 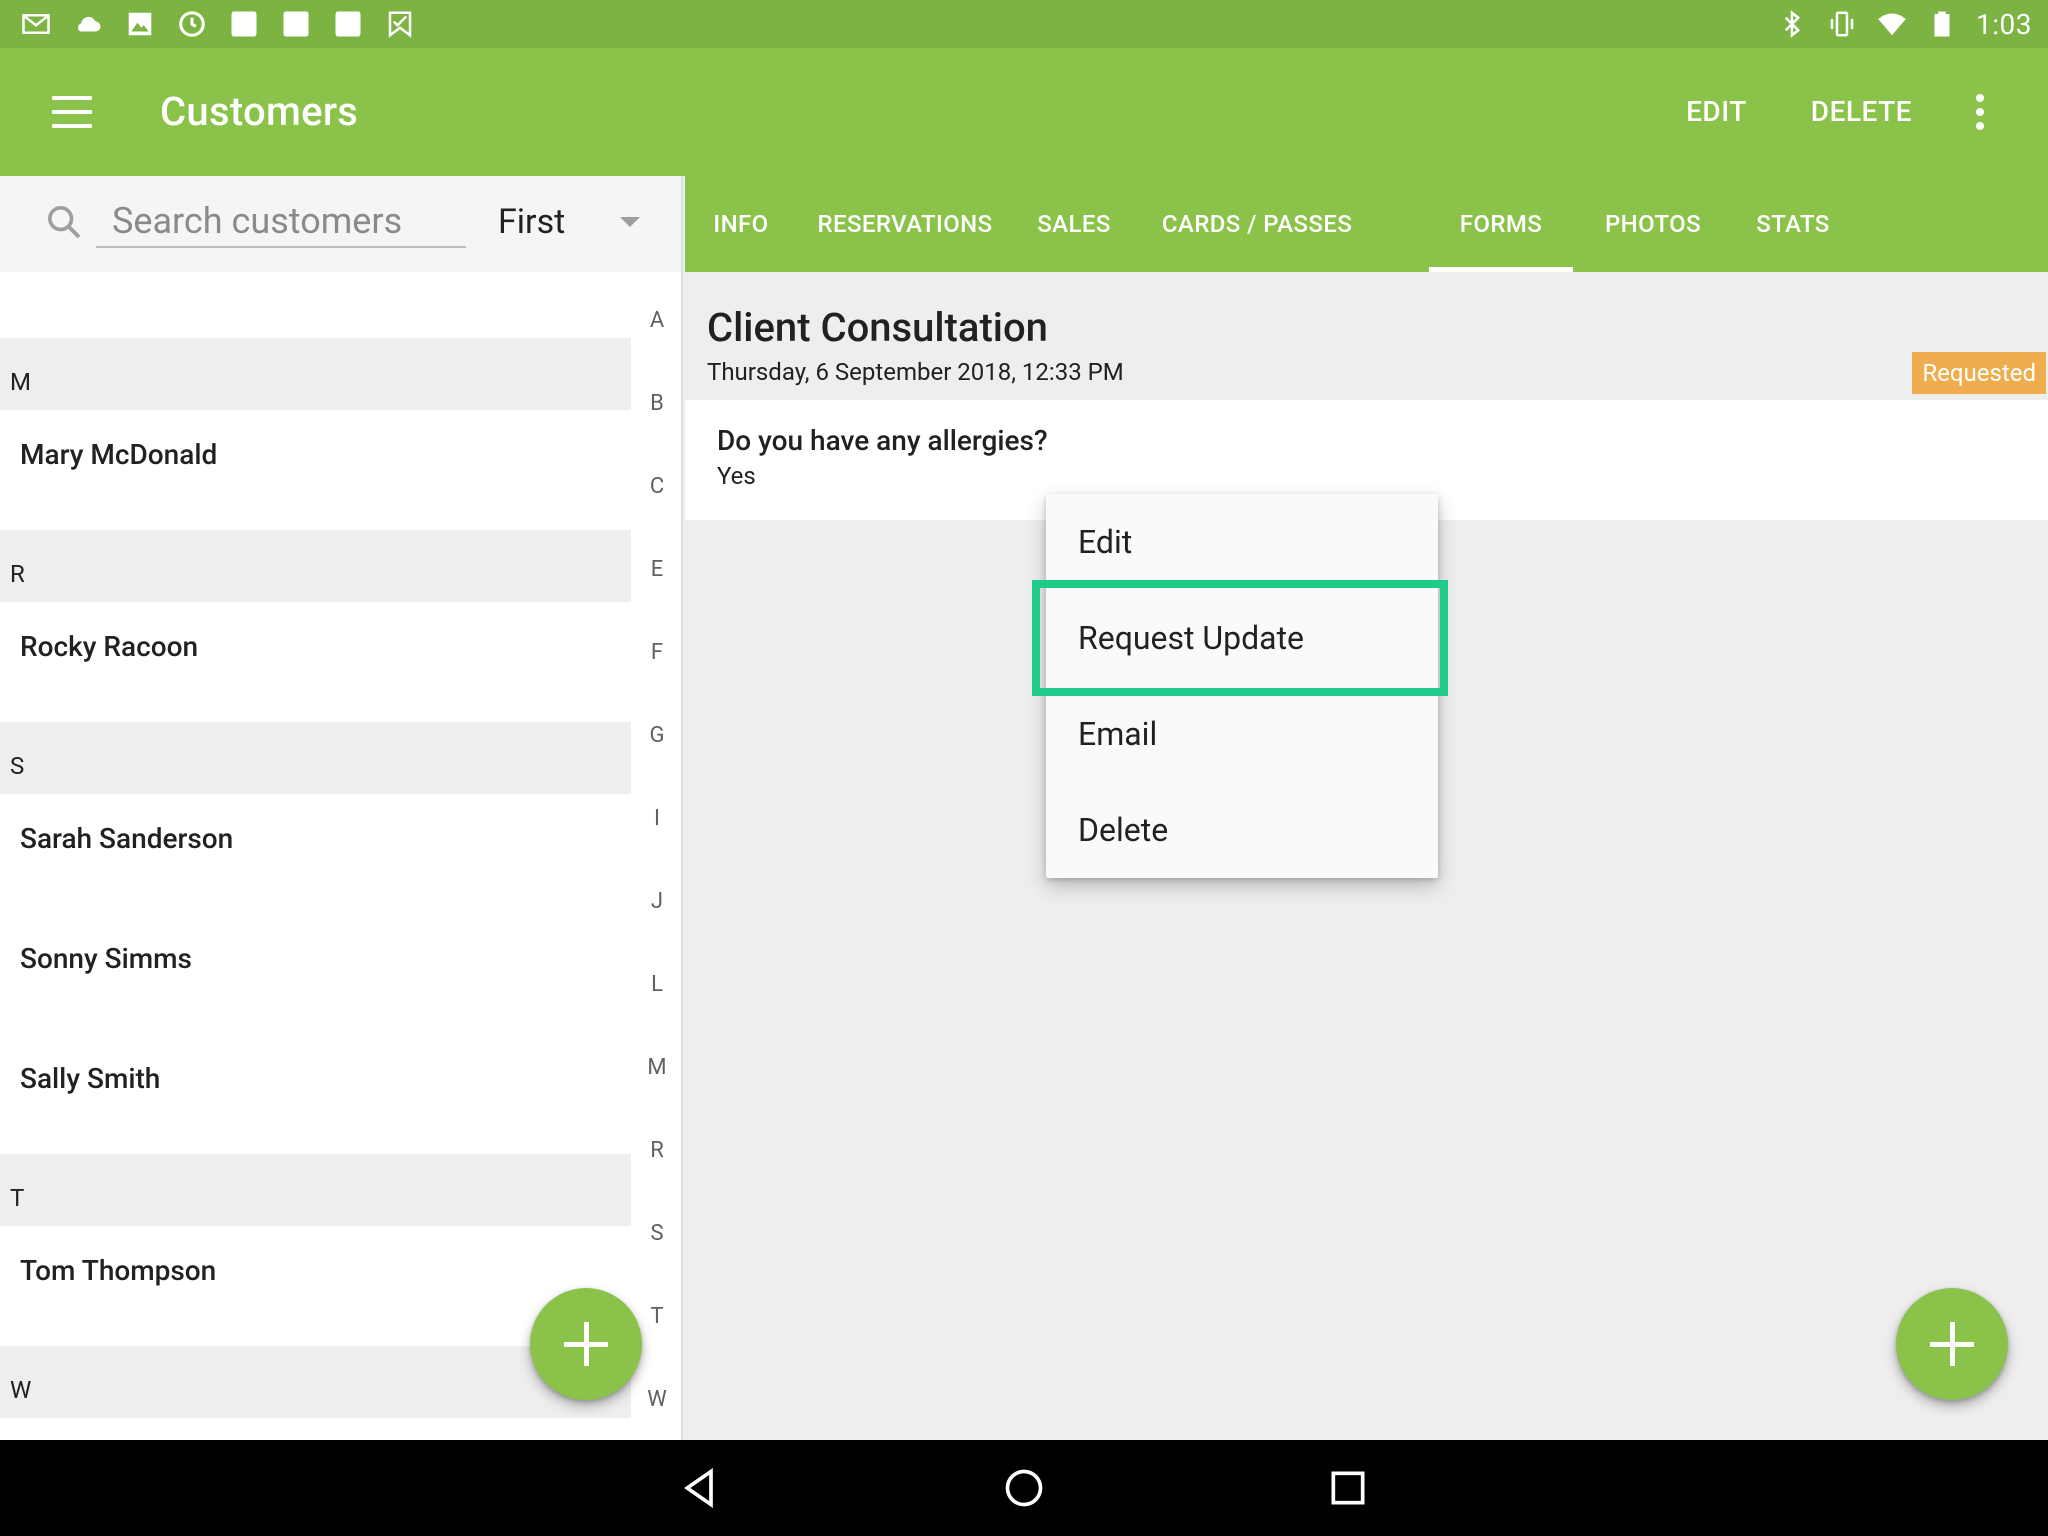 What do you see at coordinates (882, 440) in the screenshot?
I see `form-question: Do you have any allergies?` at bounding box center [882, 440].